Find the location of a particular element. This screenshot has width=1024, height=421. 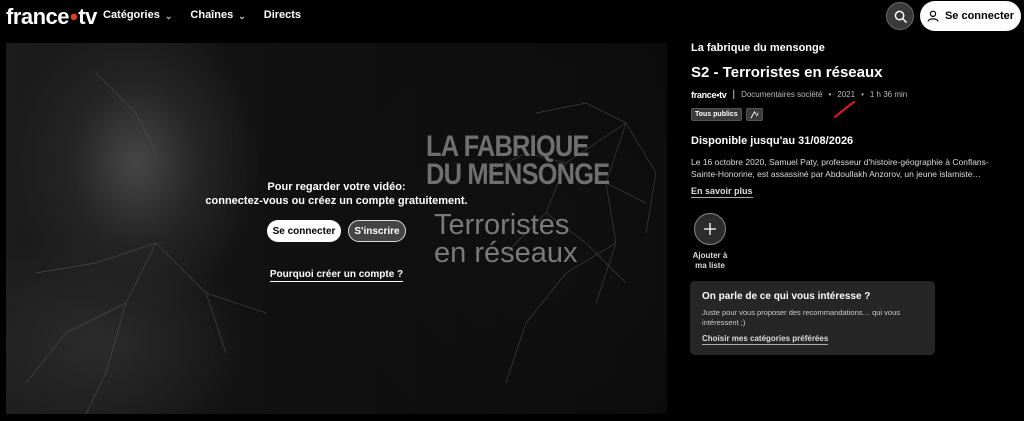

why-account-link: Pourquoi créer un compte ? is located at coordinates (336, 275).